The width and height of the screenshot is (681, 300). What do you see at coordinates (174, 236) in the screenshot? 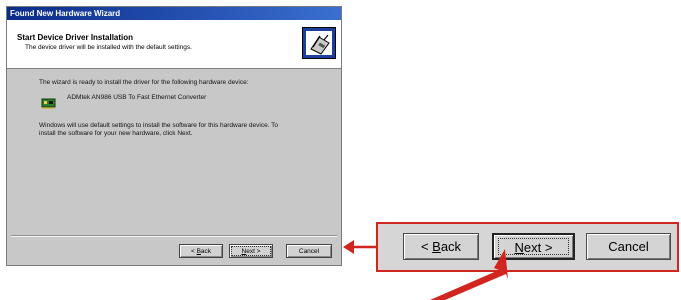
I see `footer-divider` at bounding box center [174, 236].